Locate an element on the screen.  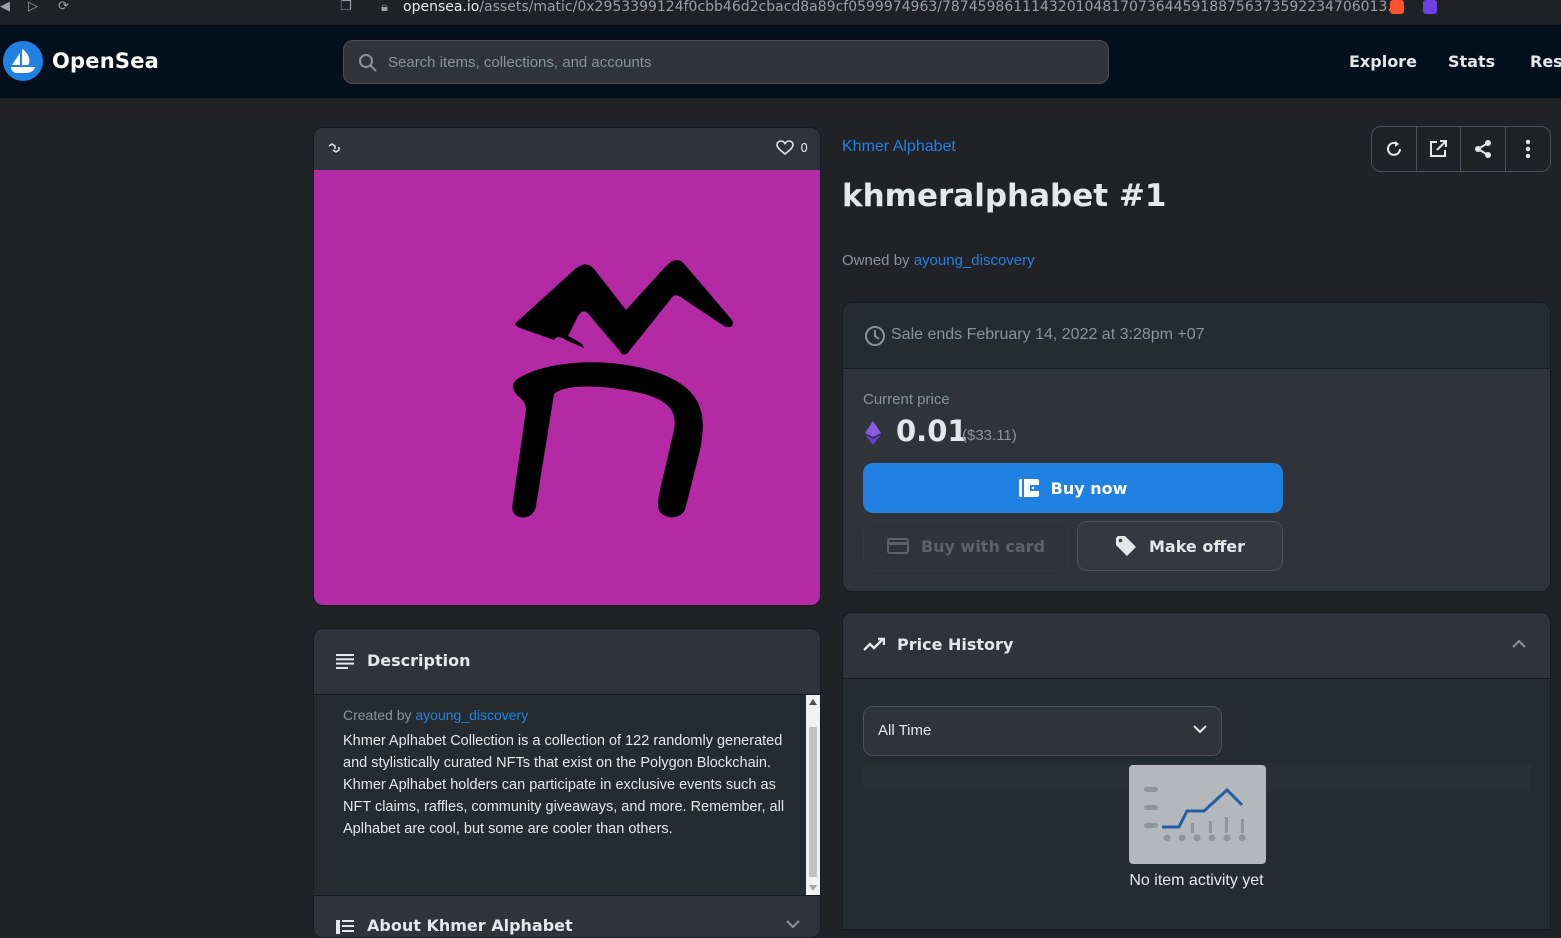
empty-activity-text: No item activity yet is located at coordinates (1196, 880).